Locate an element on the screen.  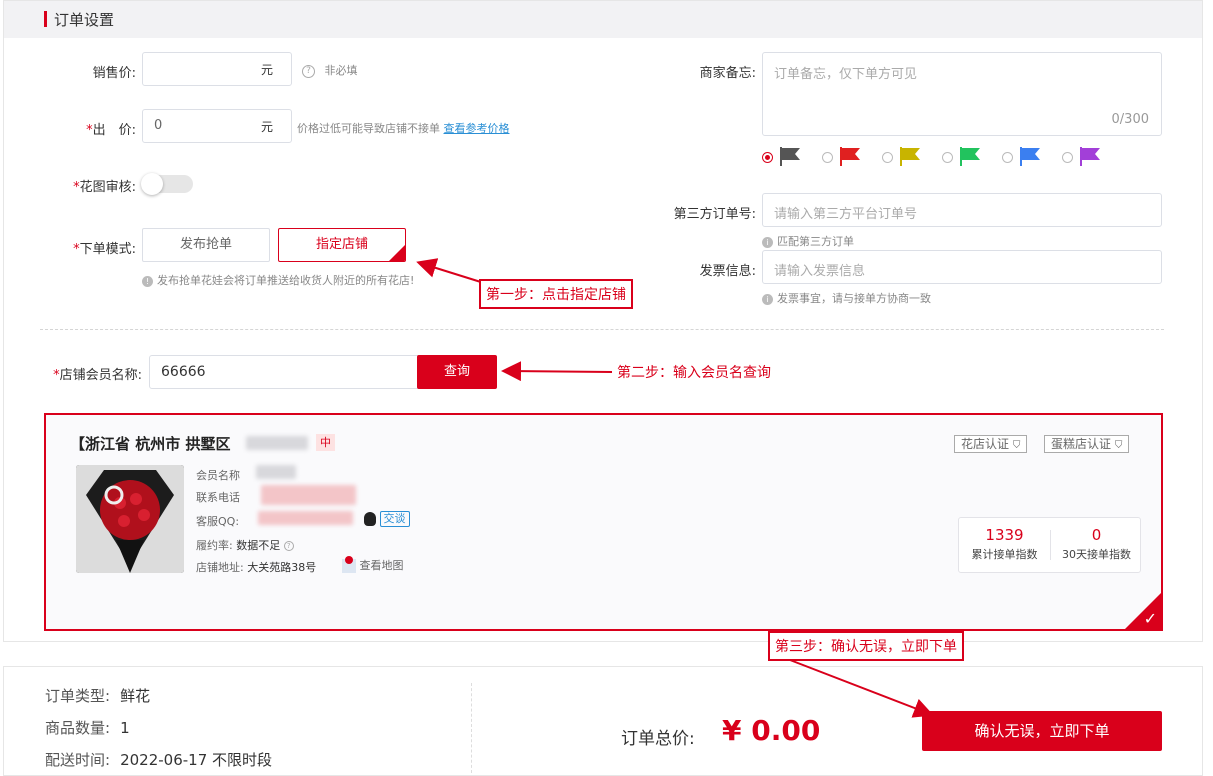
phone-row: 联系电话 is located at coordinates (218, 497).